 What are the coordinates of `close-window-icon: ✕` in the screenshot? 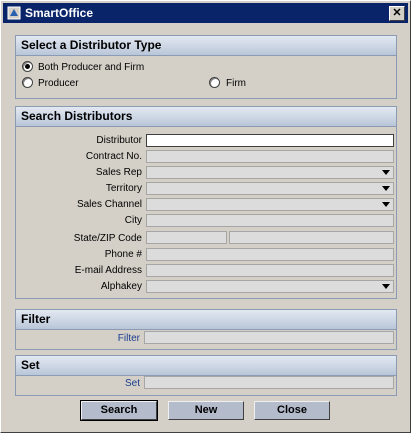 It's located at (397, 13).